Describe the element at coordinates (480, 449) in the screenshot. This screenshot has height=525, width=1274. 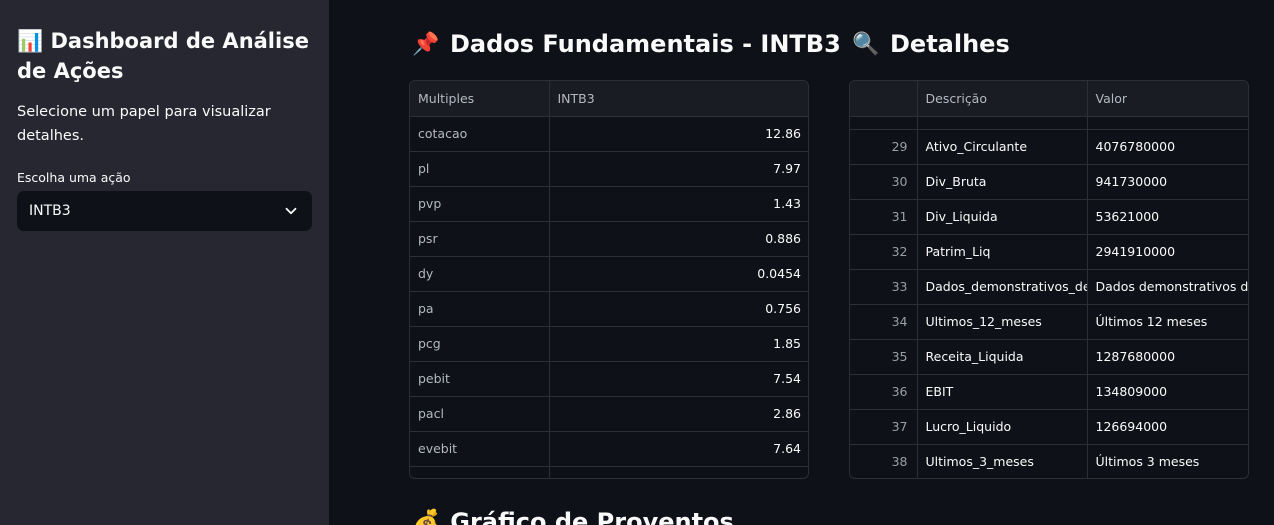
I see `metric-name: evebit` at that location.